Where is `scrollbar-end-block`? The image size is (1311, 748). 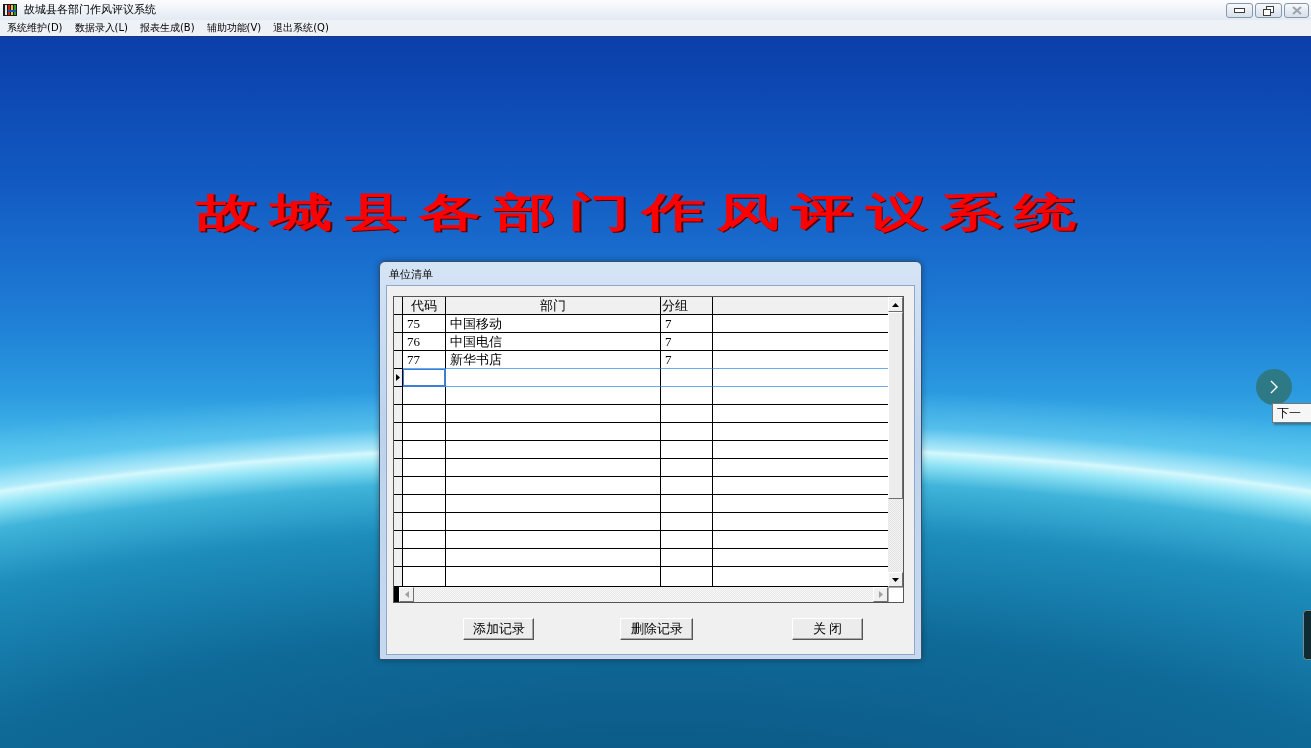 scrollbar-end-block is located at coordinates (396, 594).